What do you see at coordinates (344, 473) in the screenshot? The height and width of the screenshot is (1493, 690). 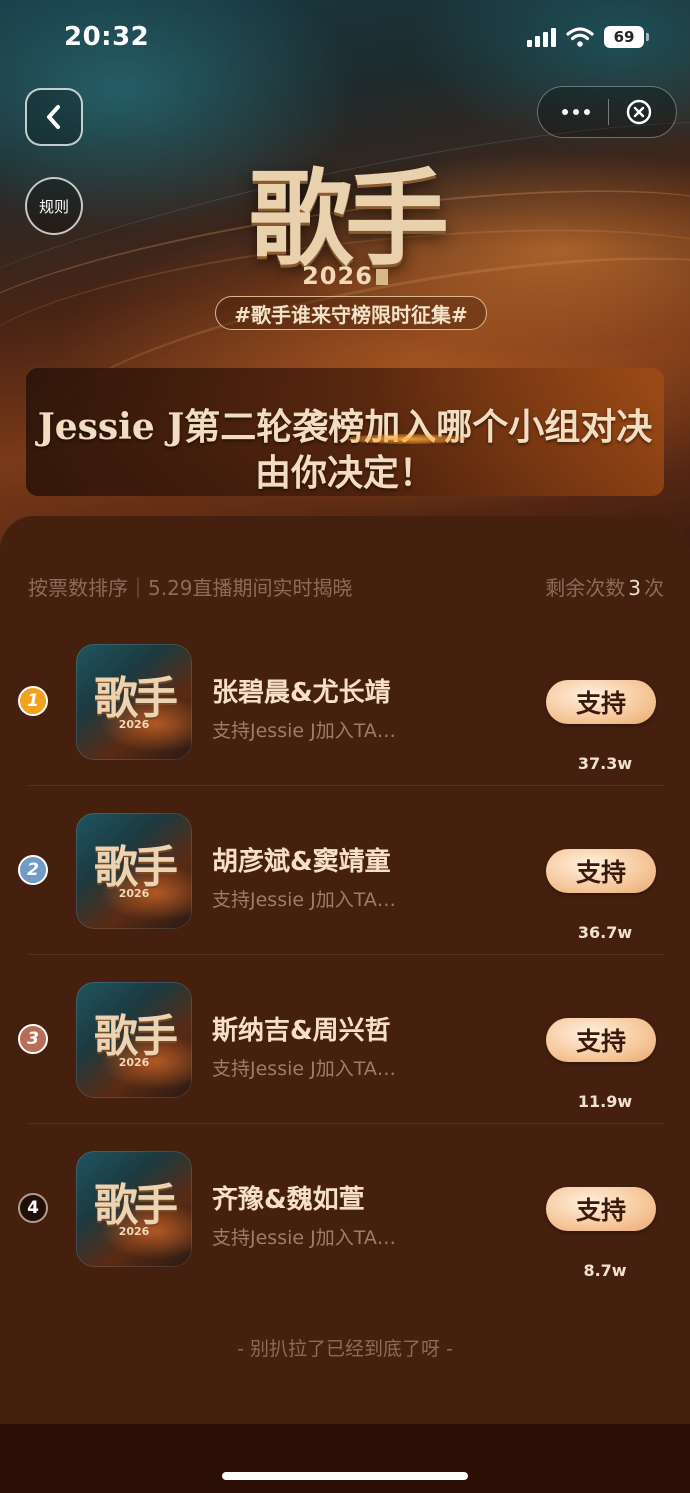 I see `headline-line-2: 由你决定！` at bounding box center [344, 473].